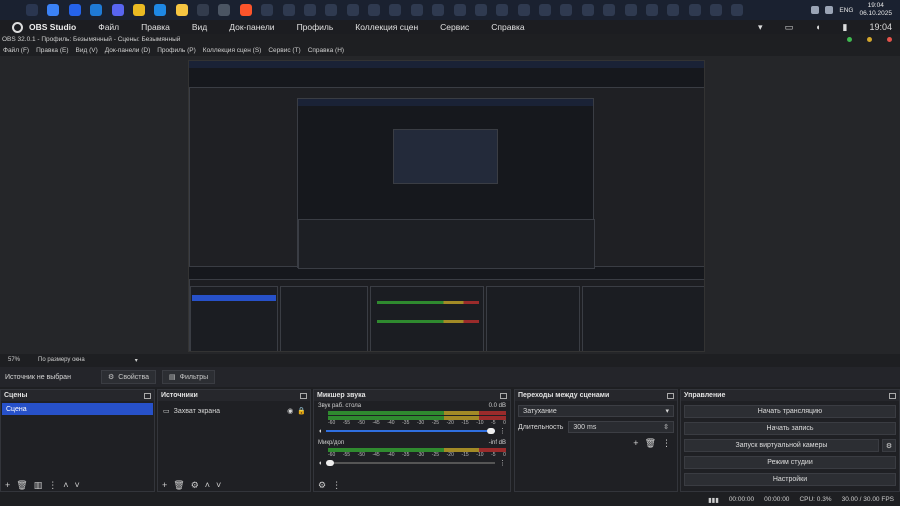  Describe the element at coordinates (232, 50) in the screenshot. I see `app-menu-scene-collection: Коллекция сцен (S)` at that location.